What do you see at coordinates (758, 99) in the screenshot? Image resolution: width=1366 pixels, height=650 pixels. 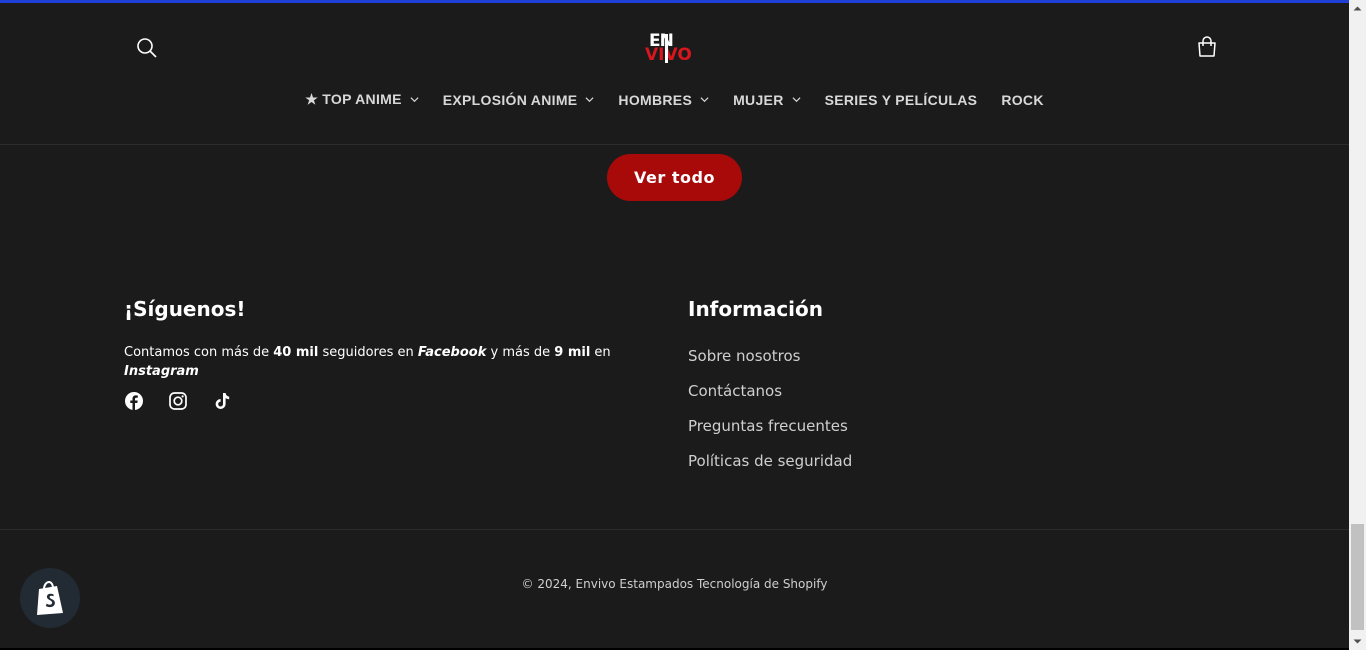 I see `nav-label: MUJER` at bounding box center [758, 99].